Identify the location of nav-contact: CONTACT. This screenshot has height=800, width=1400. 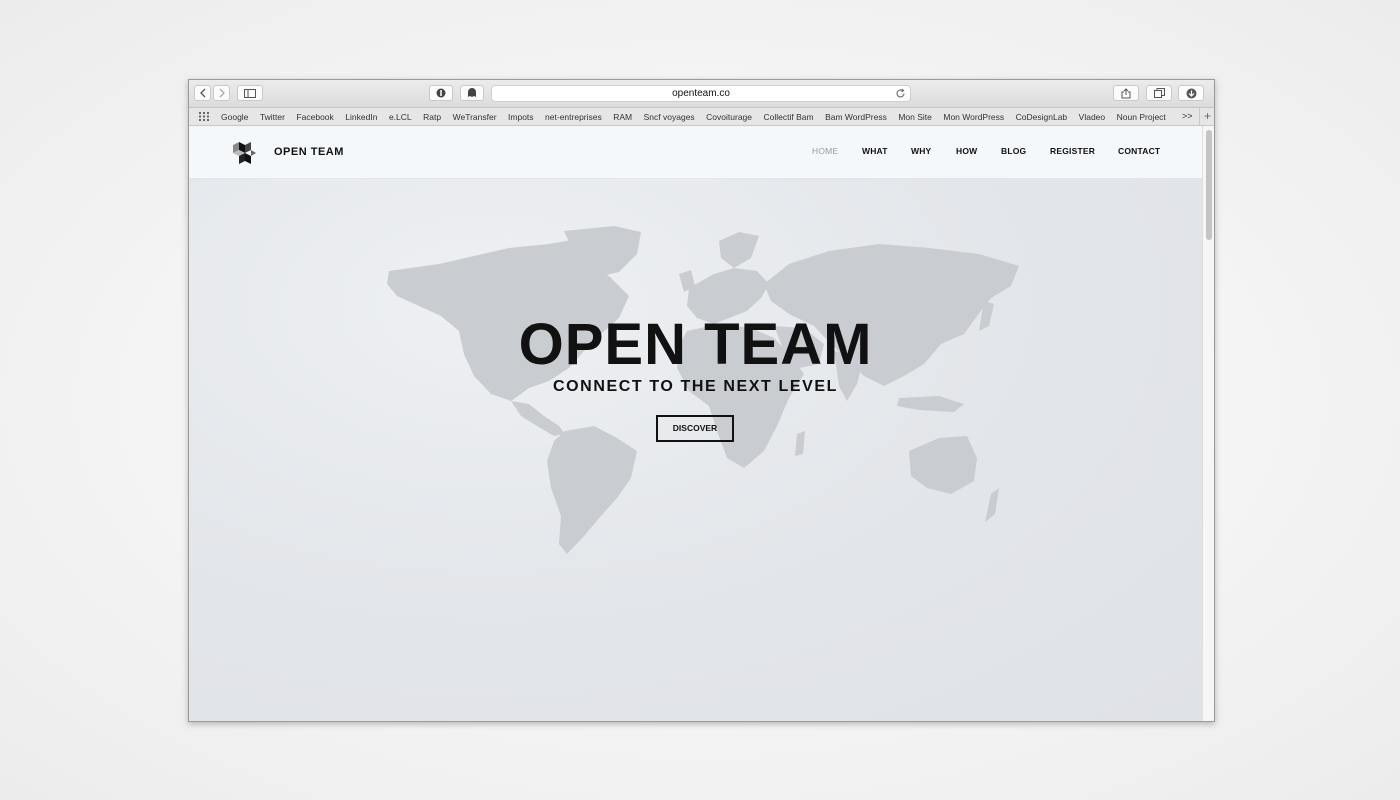
(1139, 151).